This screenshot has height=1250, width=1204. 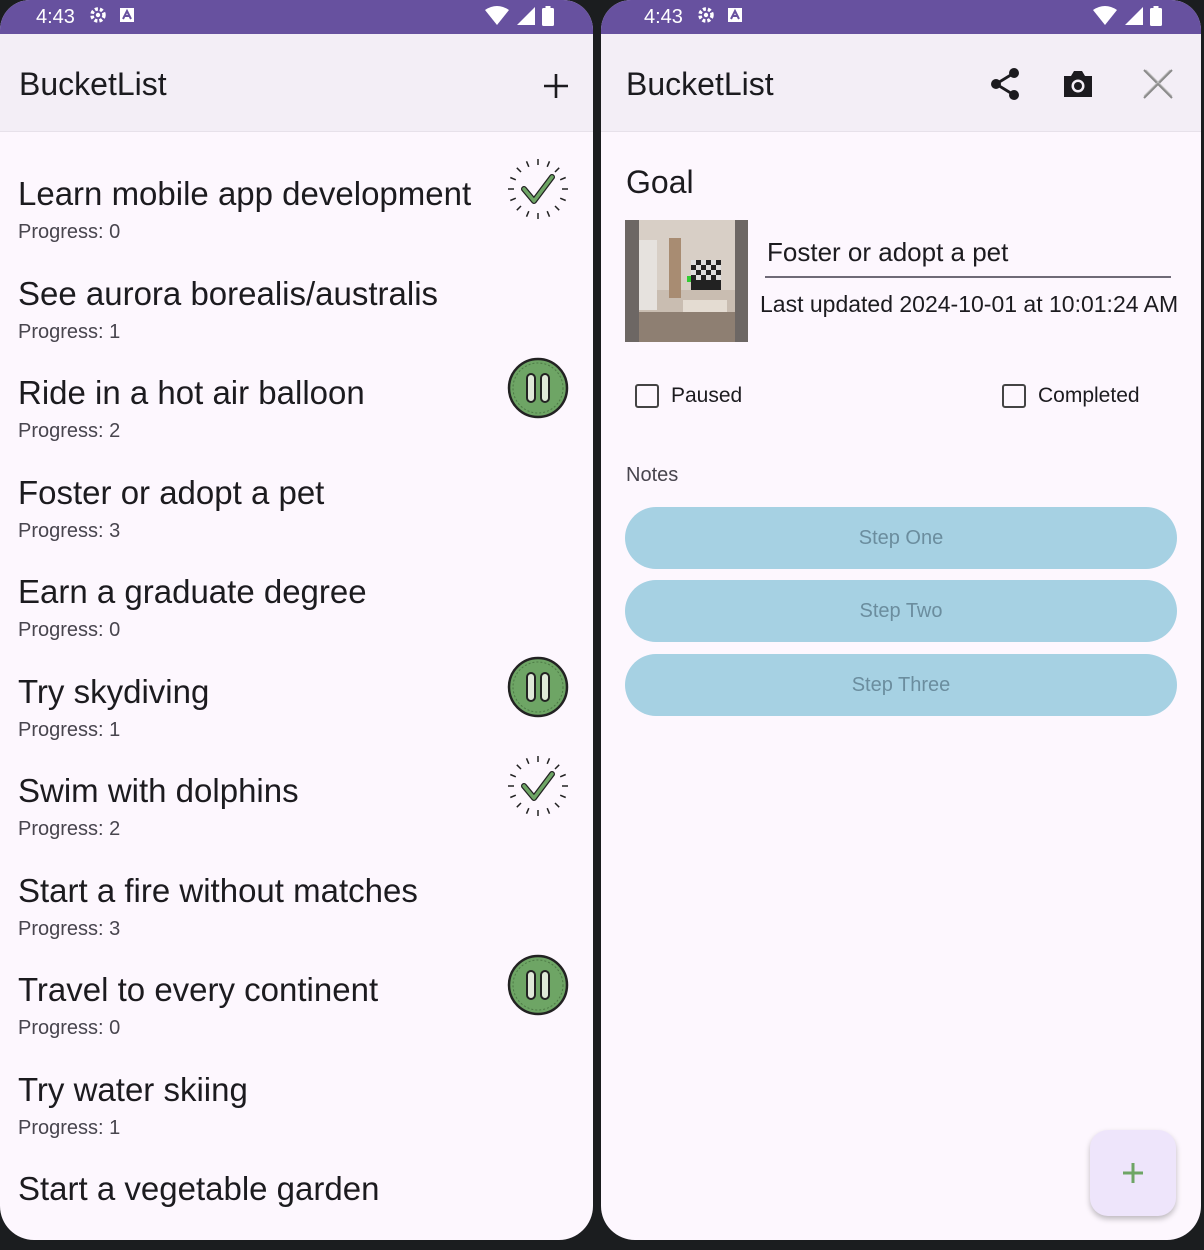 I want to click on list-item: Earn a graduate degree Progress: 0, so click(x=296, y=622).